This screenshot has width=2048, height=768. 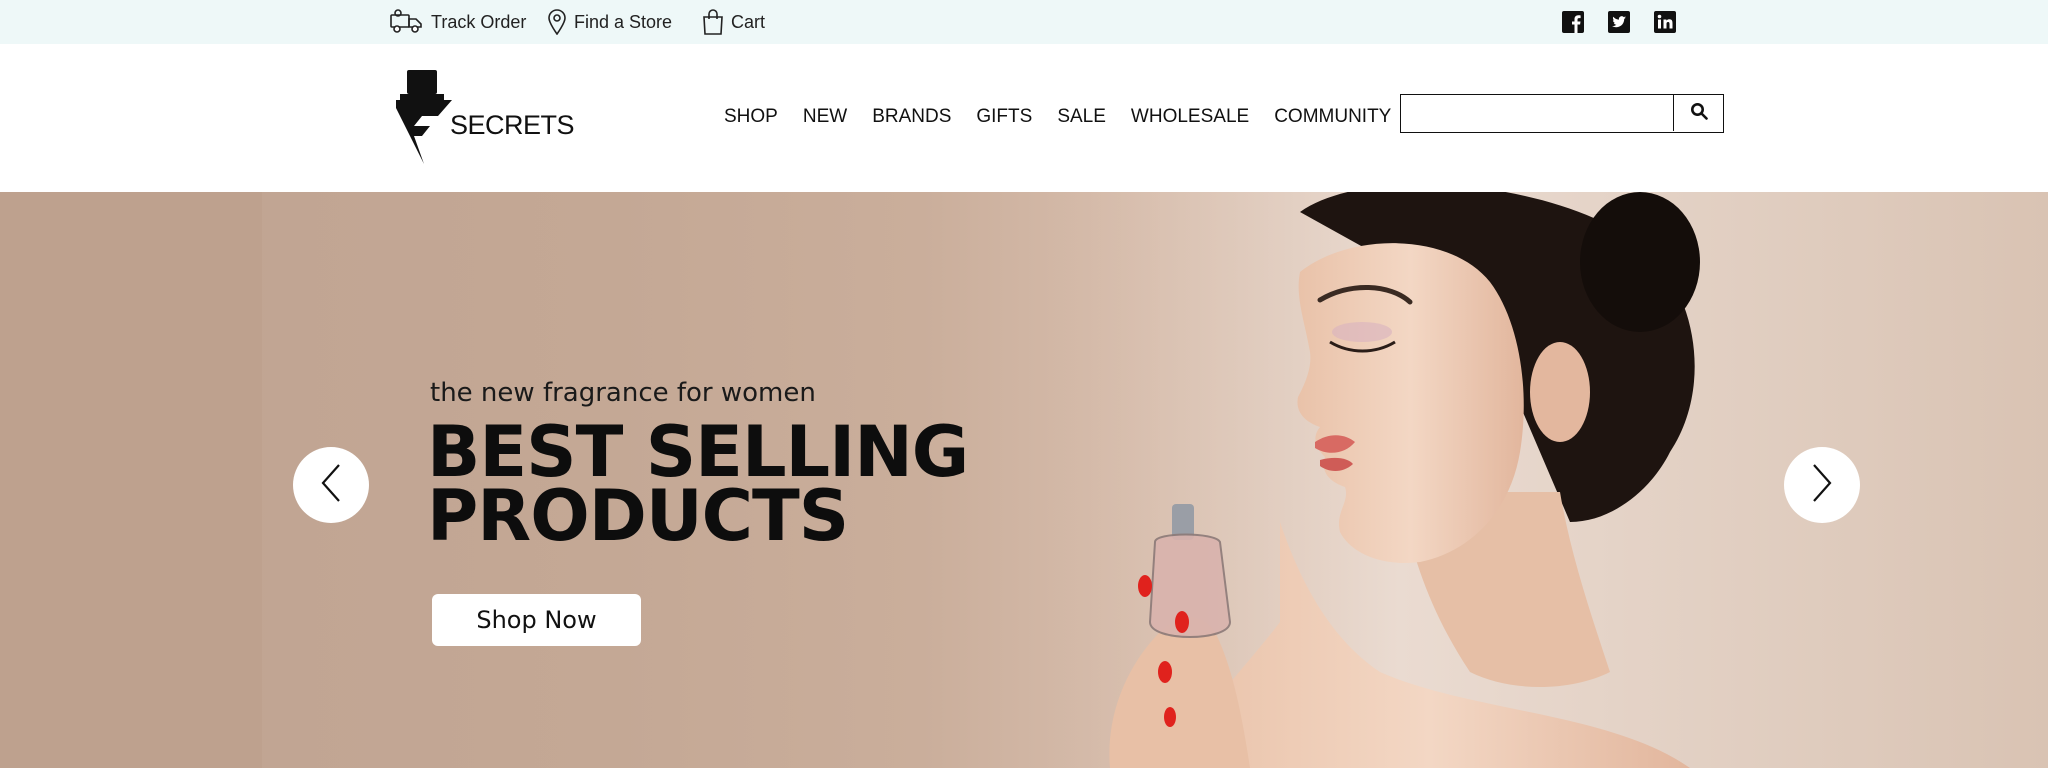 I want to click on hero-subtitle: the new fragrance for women, so click(x=623, y=393).